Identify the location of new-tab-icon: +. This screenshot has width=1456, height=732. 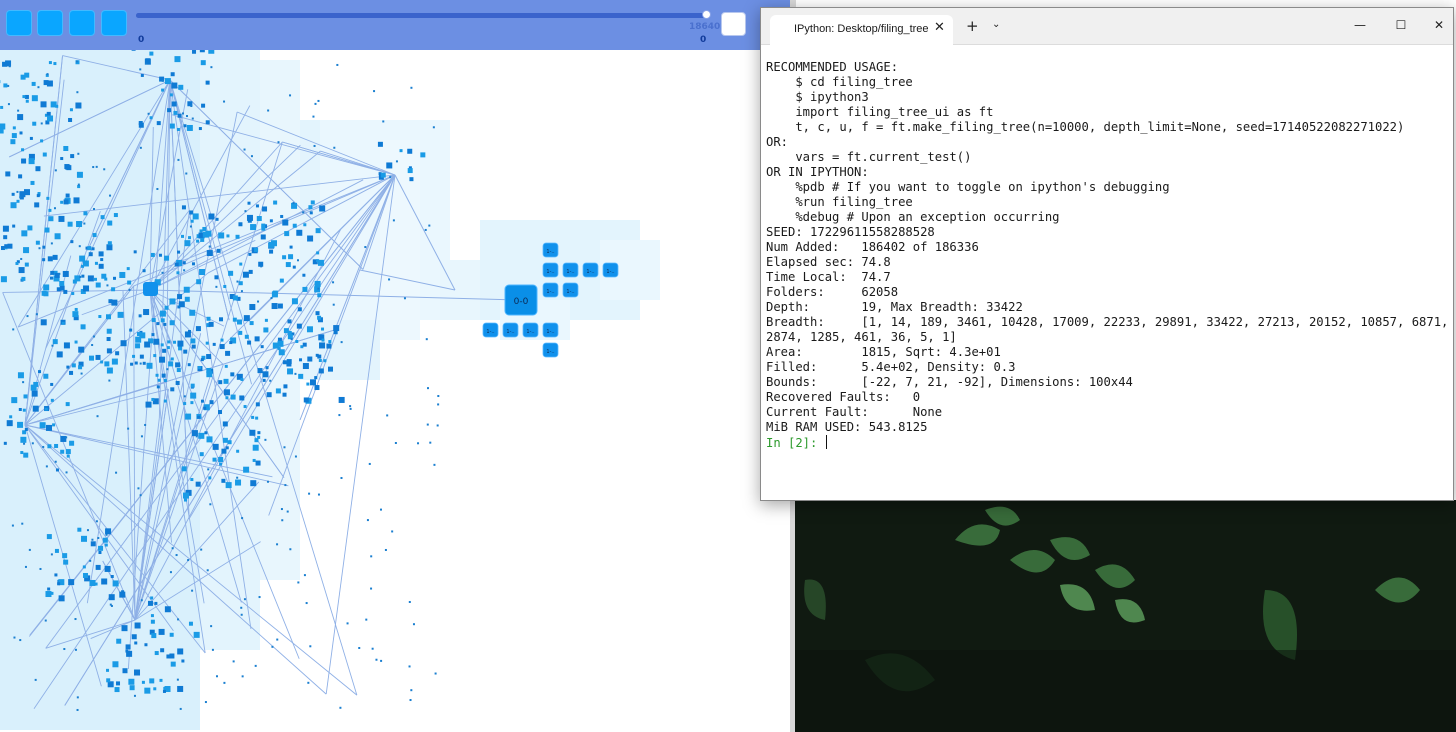
(972, 26).